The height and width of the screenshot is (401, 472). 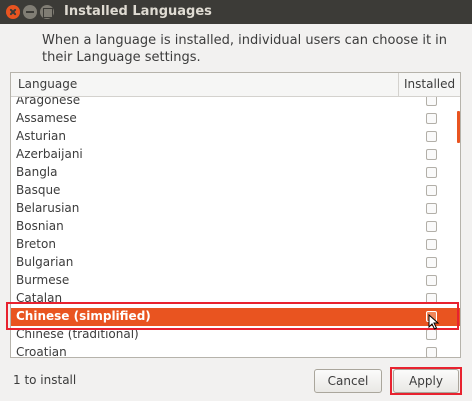 I want to click on list-item: Aragonese, so click(x=235, y=103).